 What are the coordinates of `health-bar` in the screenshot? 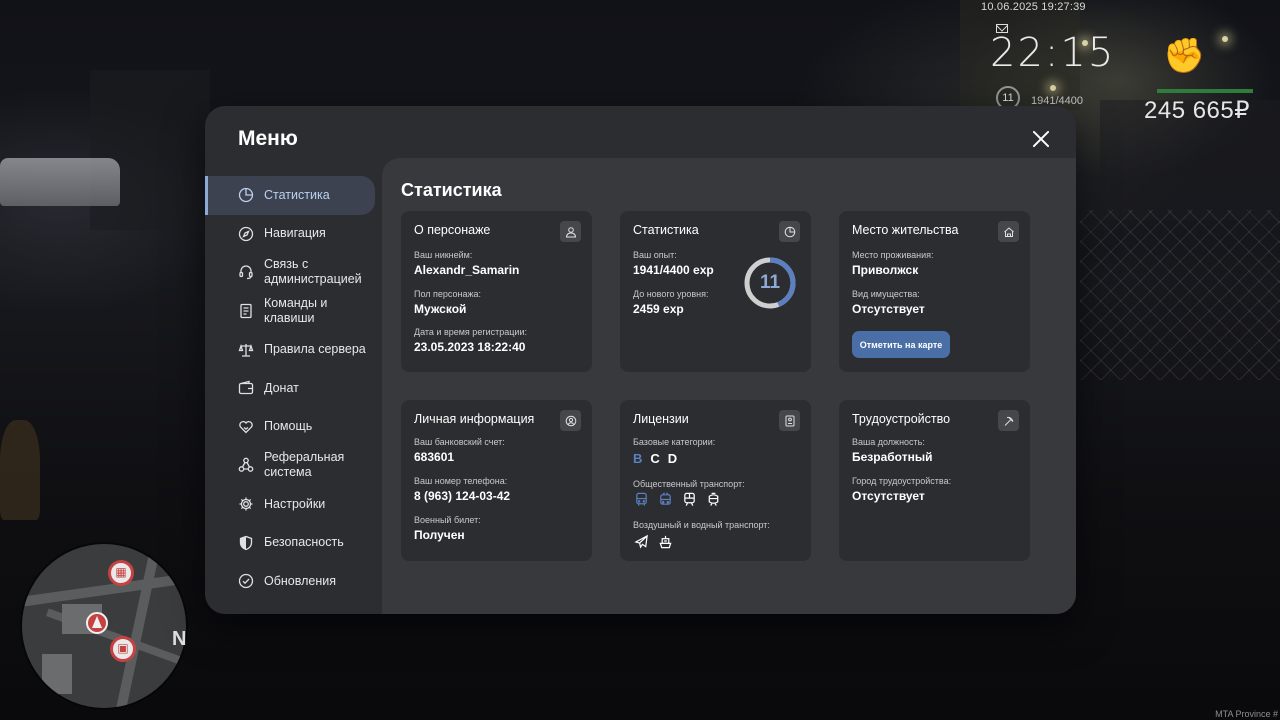 It's located at (1205, 91).